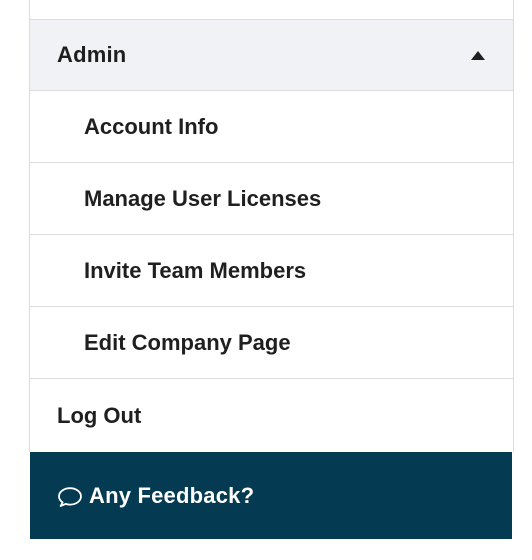 The width and height of the screenshot is (532, 560). What do you see at coordinates (187, 342) in the screenshot?
I see `menu-item-label: Edit Company Page` at bounding box center [187, 342].